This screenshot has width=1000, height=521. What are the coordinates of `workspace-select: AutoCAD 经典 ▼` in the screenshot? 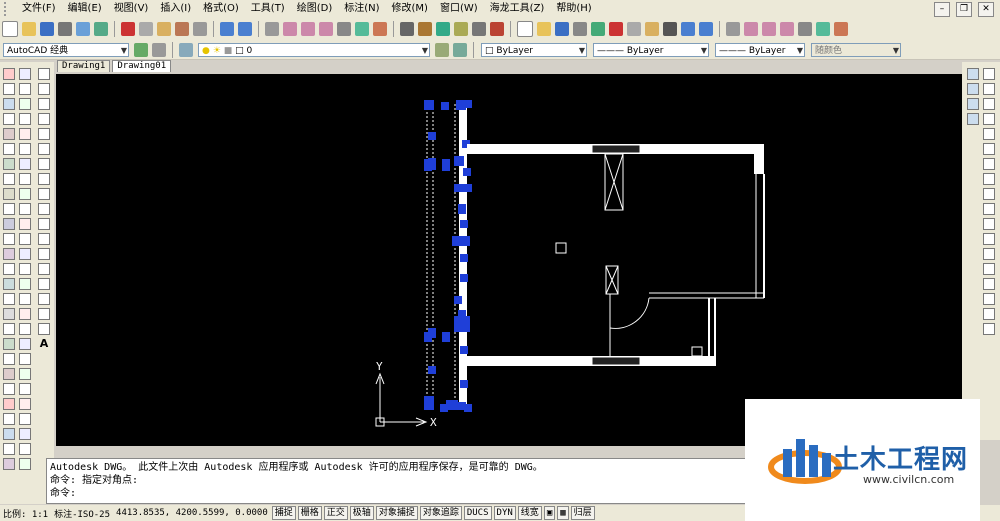 It's located at (66, 49).